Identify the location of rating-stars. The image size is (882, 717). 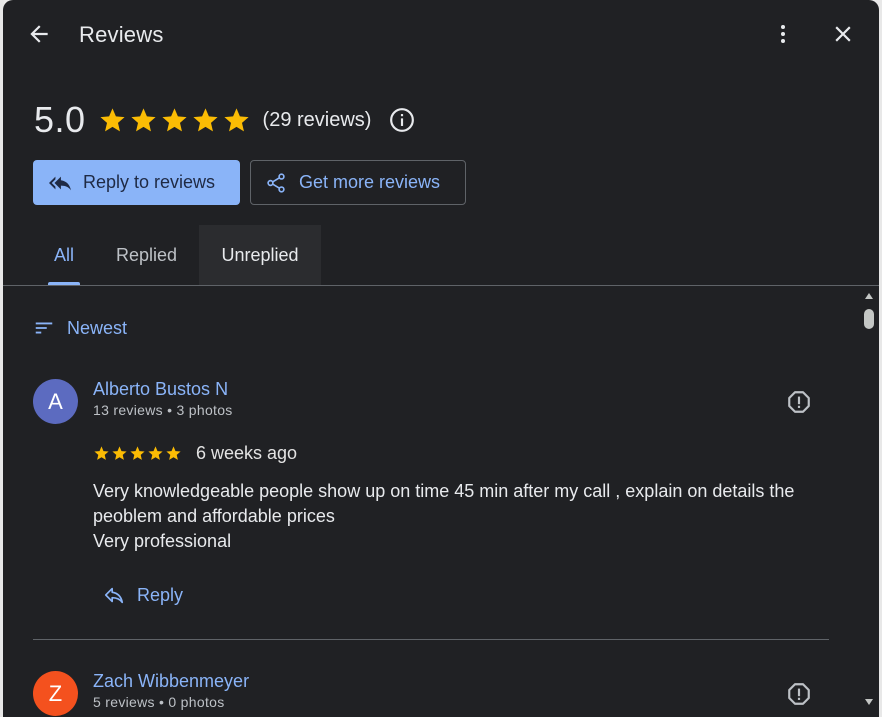
(174, 120).